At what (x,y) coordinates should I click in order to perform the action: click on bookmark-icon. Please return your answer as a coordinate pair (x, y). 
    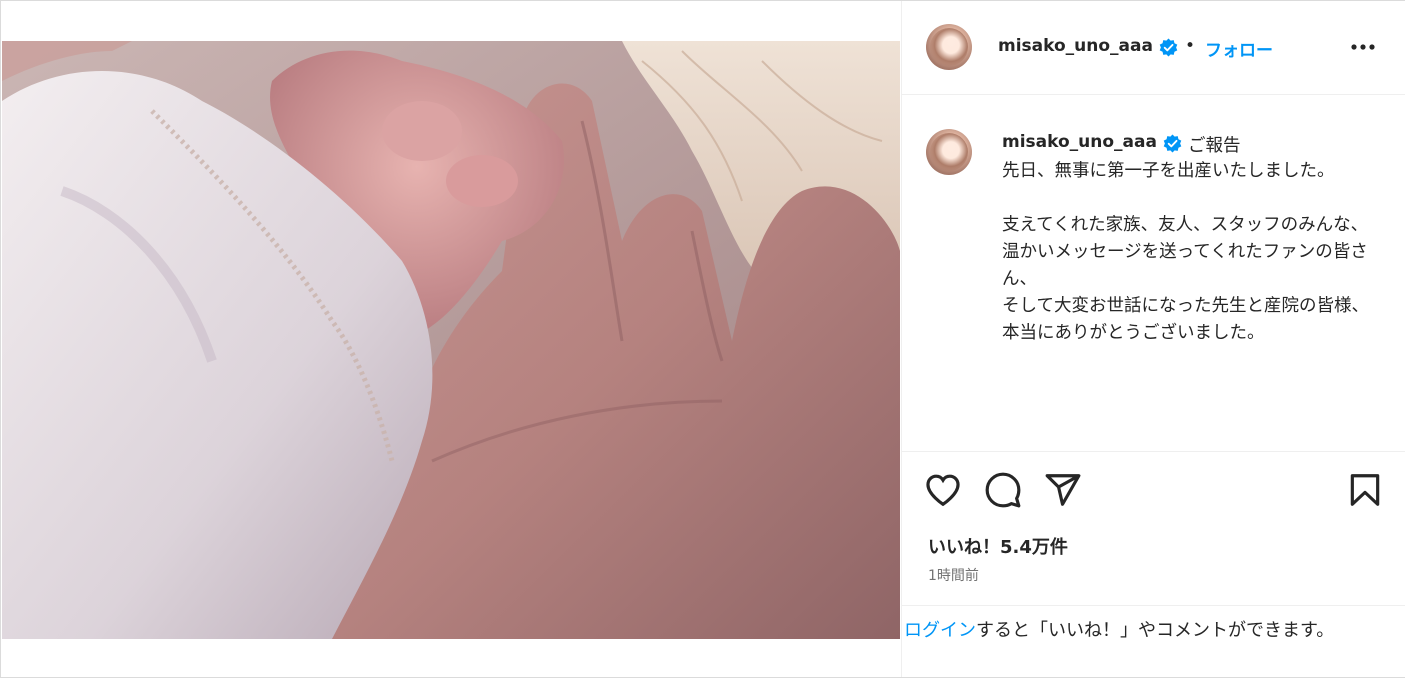
    Looking at the image, I should click on (1365, 490).